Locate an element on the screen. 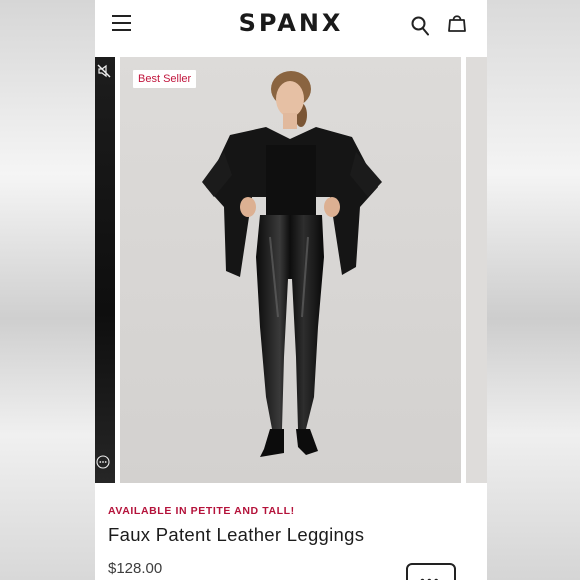  availability-banner: AVAILABLE IN PETITE AND TALL! is located at coordinates (201, 511).